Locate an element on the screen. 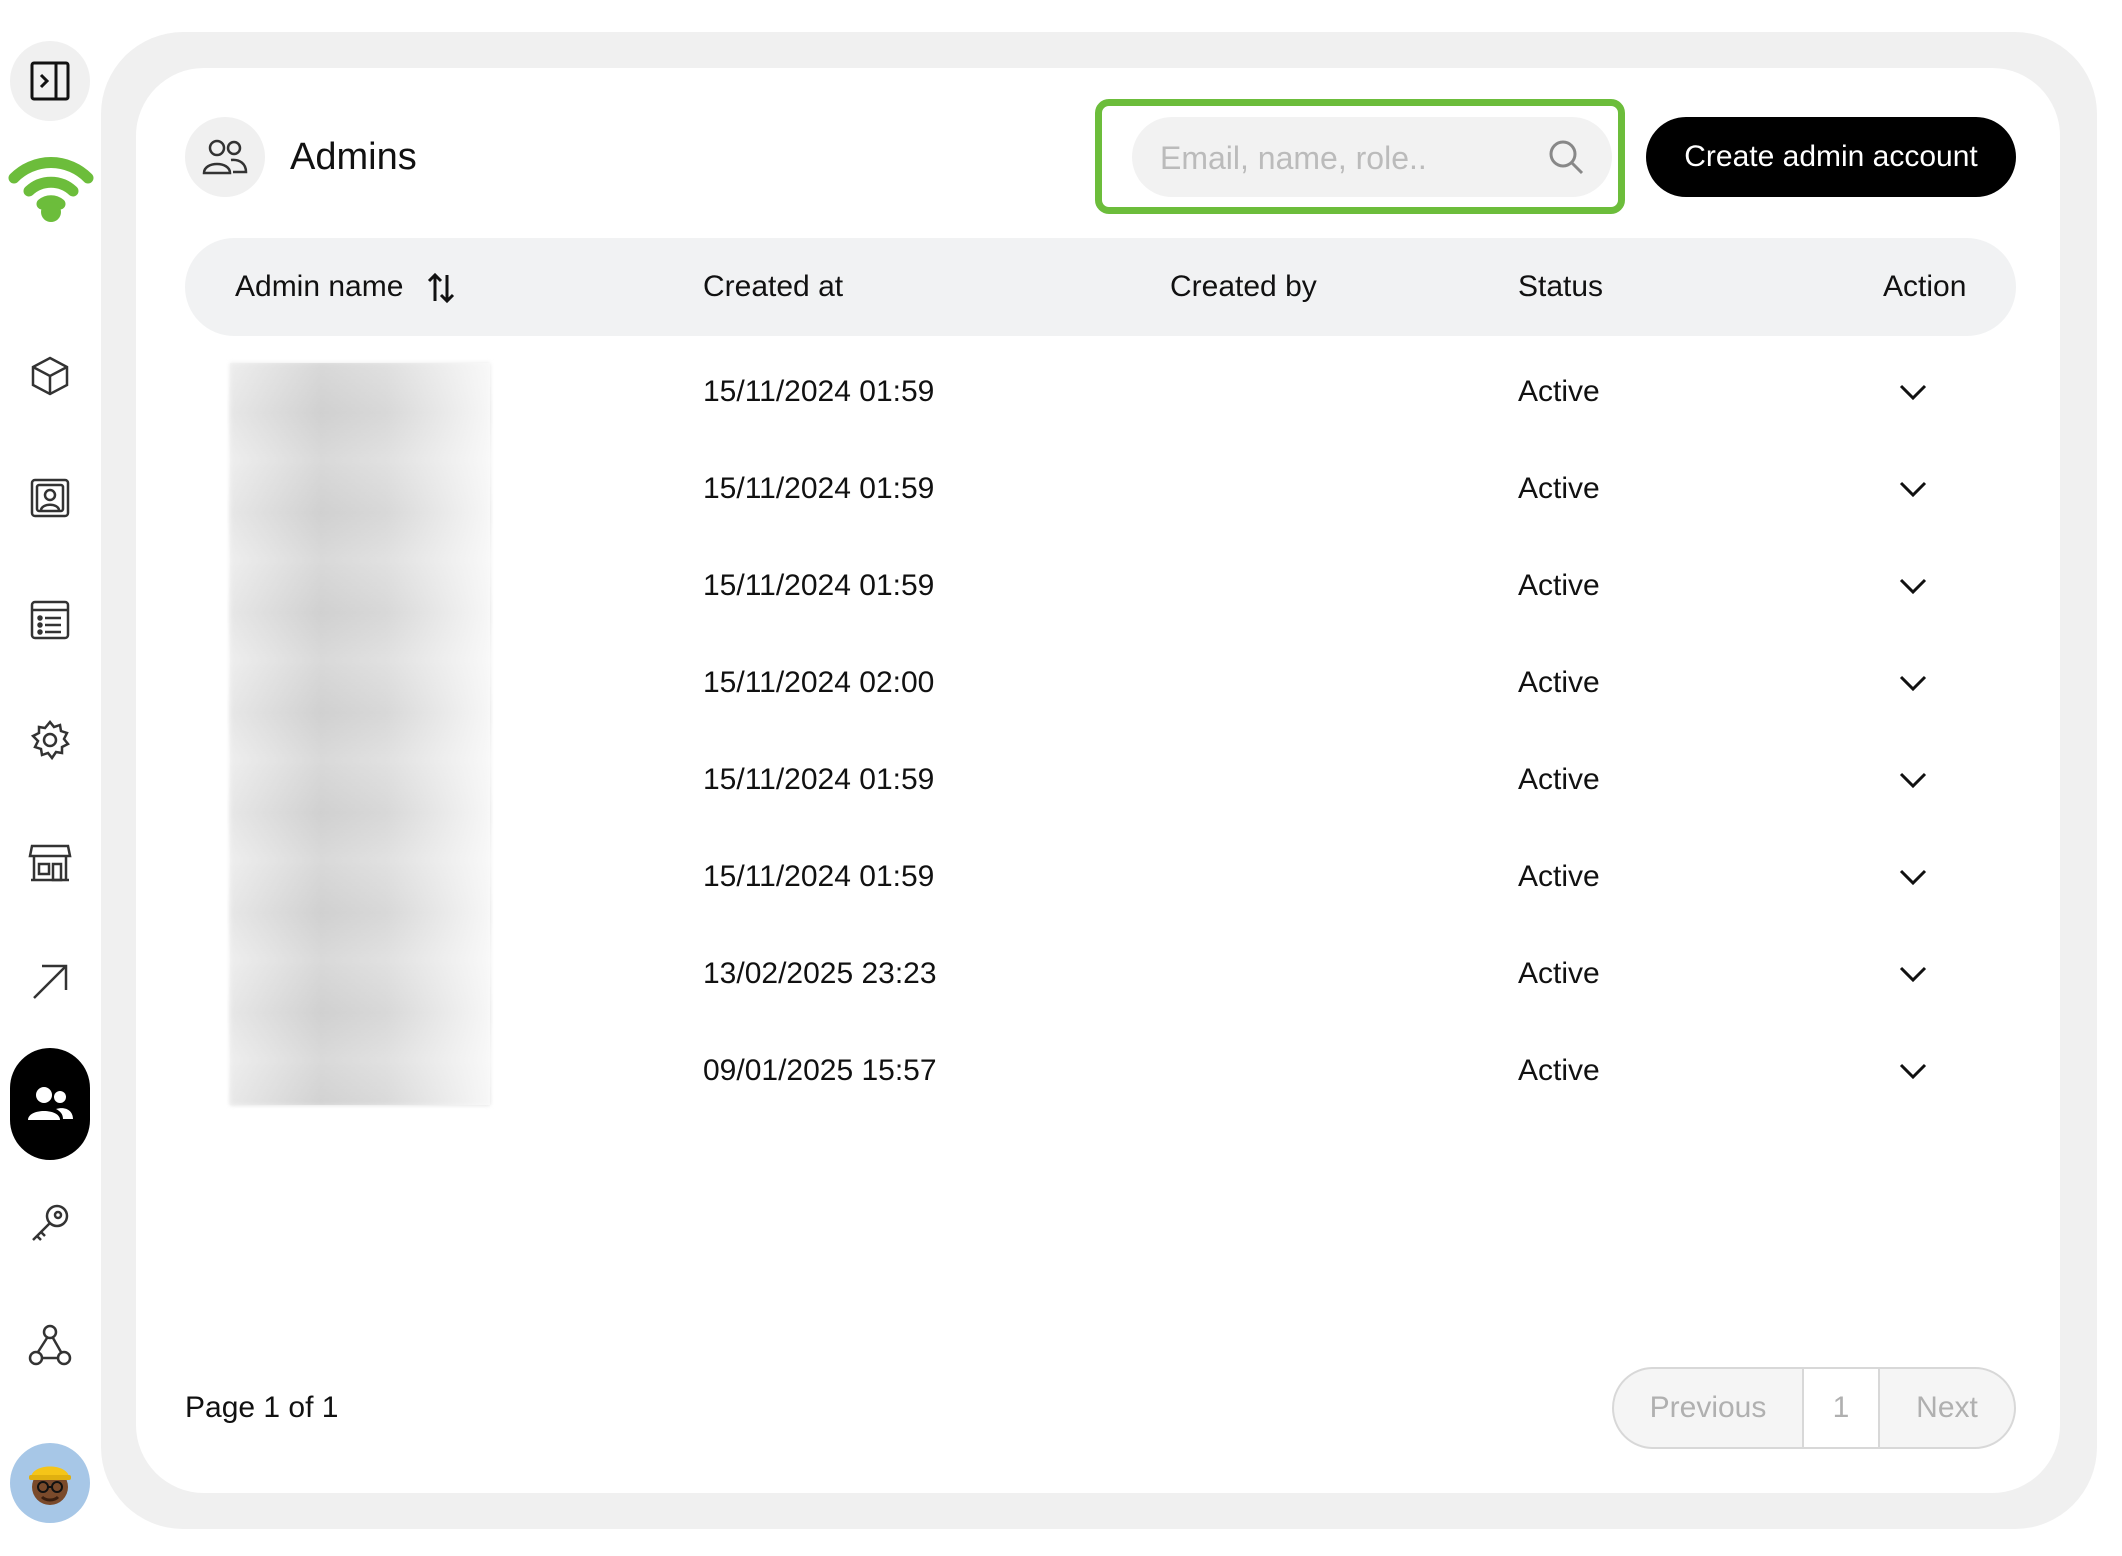  search-input is located at coordinates (1350, 158).